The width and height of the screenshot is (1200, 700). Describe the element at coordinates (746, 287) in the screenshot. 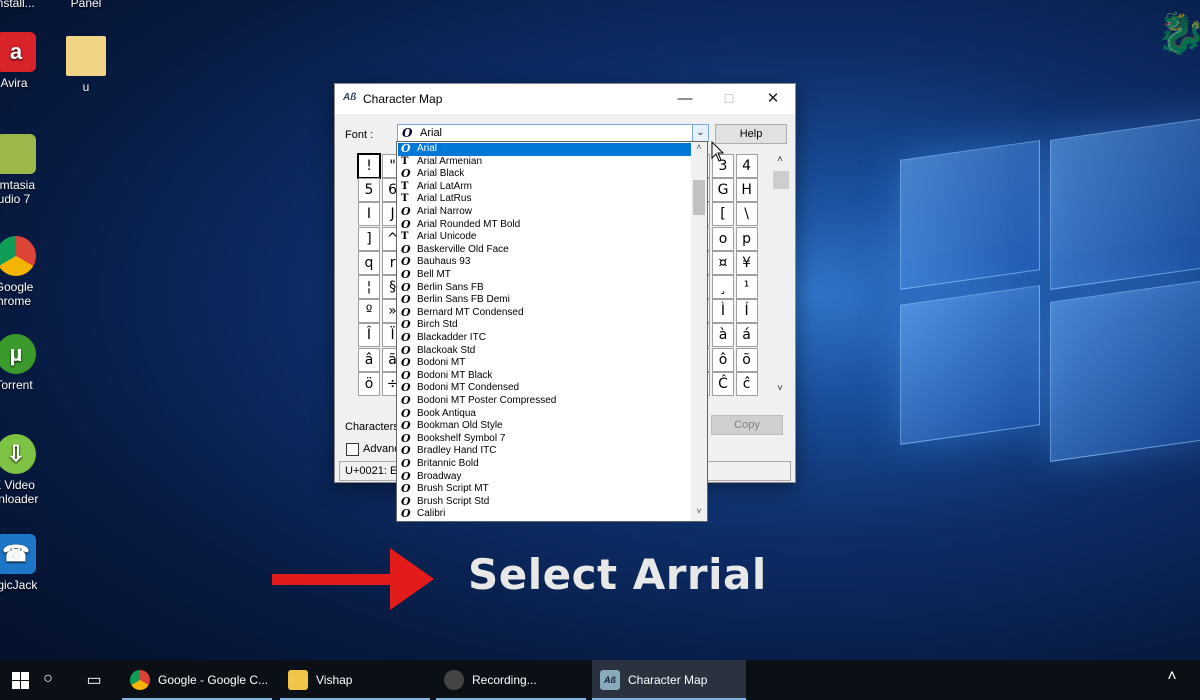

I see `char-cell: ¹` at that location.